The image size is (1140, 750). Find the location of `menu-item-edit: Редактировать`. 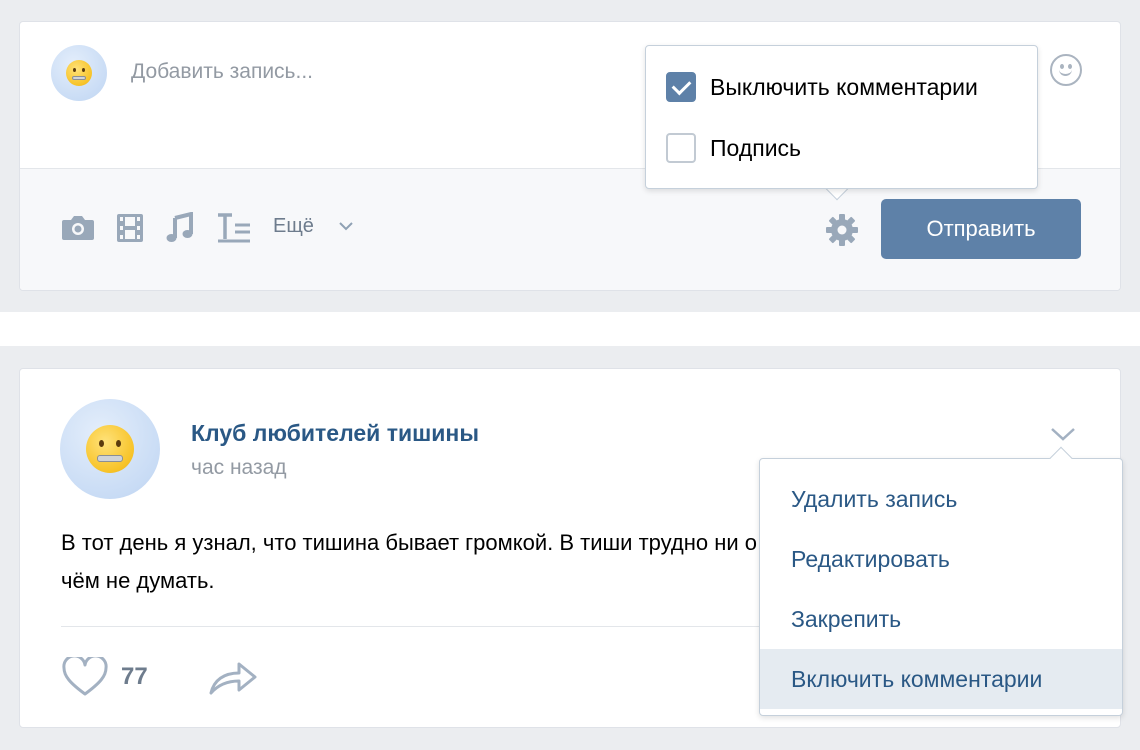

menu-item-edit: Редактировать is located at coordinates (941, 559).